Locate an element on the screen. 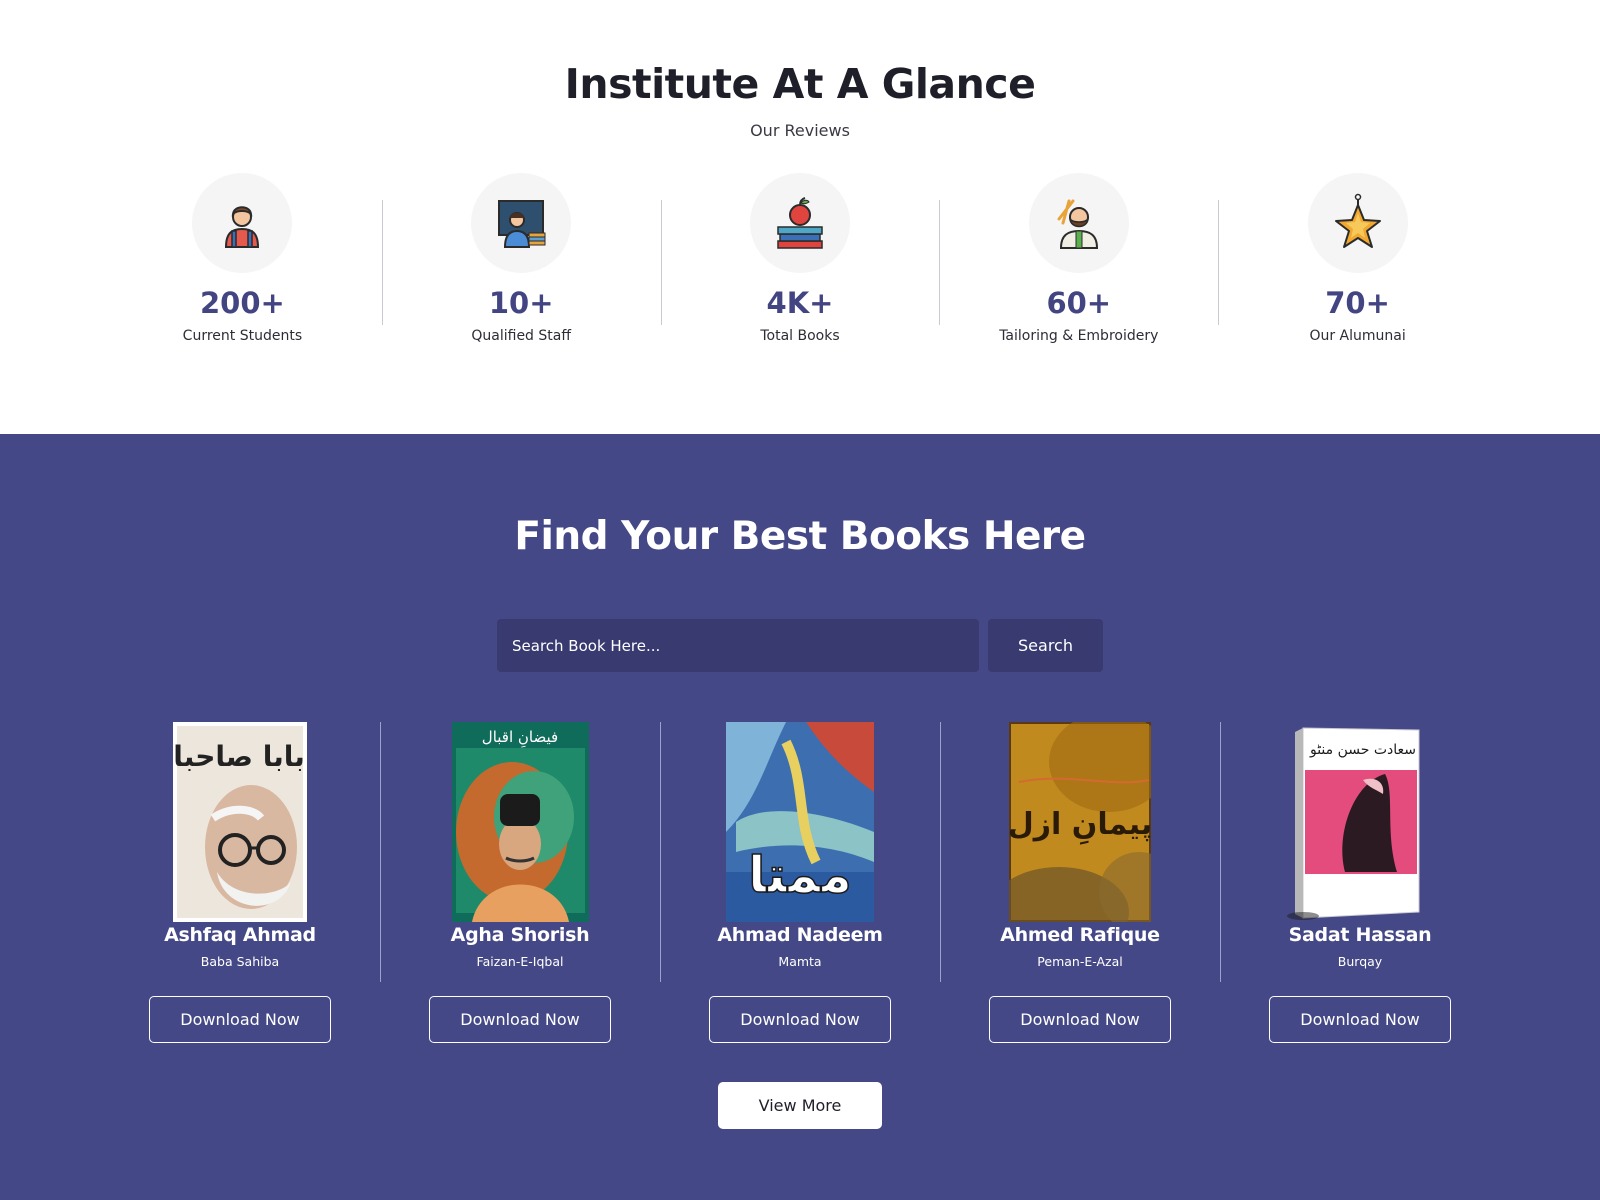 The image size is (1600, 1200). stat-value: 10+ is located at coordinates (521, 303).